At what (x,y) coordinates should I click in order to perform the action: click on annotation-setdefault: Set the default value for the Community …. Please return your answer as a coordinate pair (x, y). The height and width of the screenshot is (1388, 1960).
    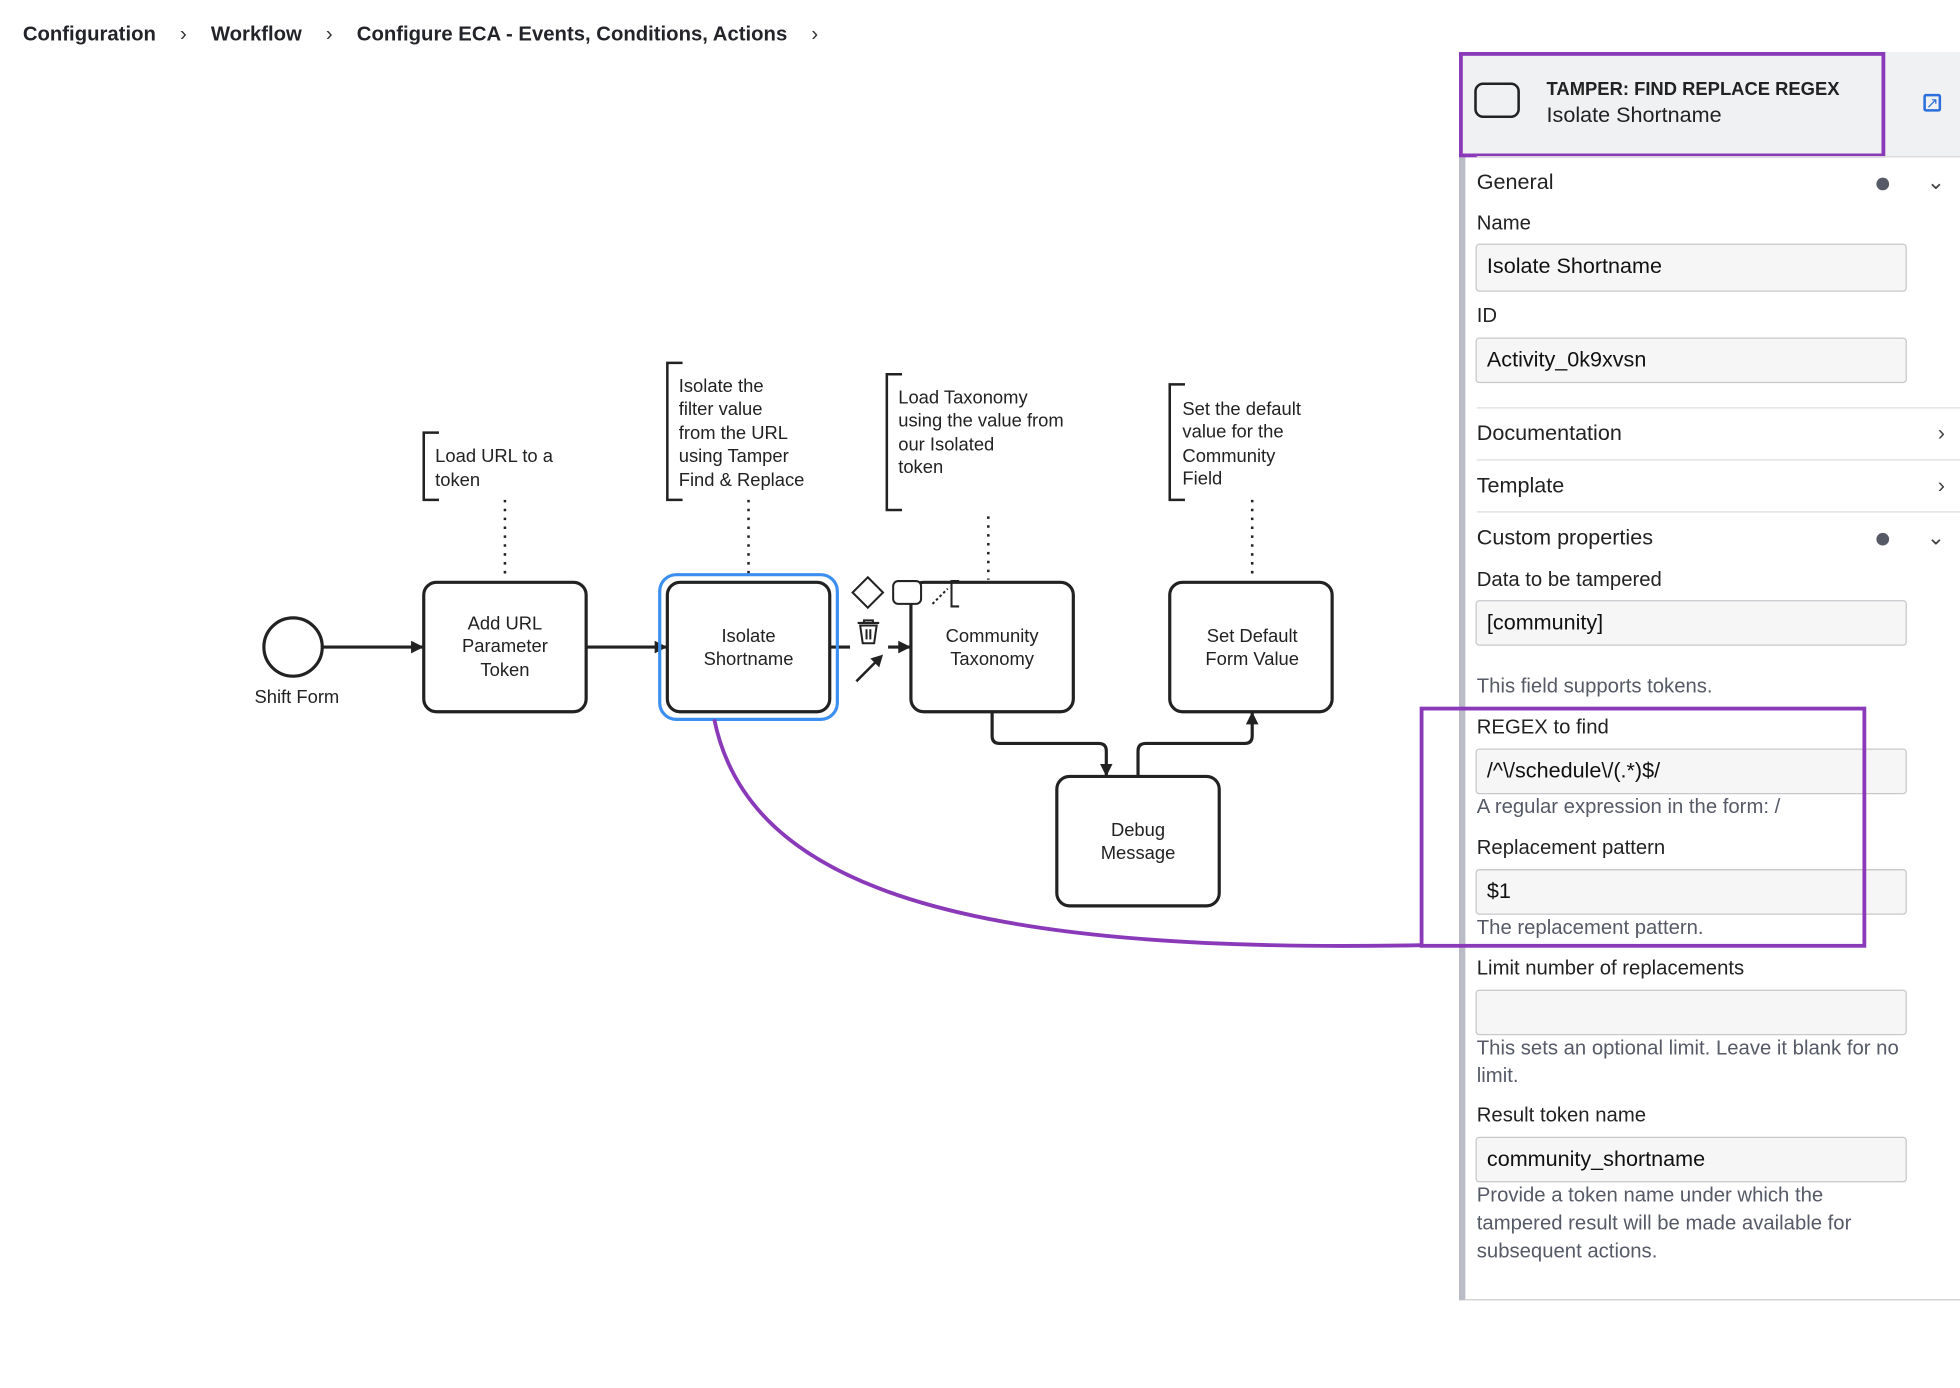
    Looking at the image, I should click on (1241, 443).